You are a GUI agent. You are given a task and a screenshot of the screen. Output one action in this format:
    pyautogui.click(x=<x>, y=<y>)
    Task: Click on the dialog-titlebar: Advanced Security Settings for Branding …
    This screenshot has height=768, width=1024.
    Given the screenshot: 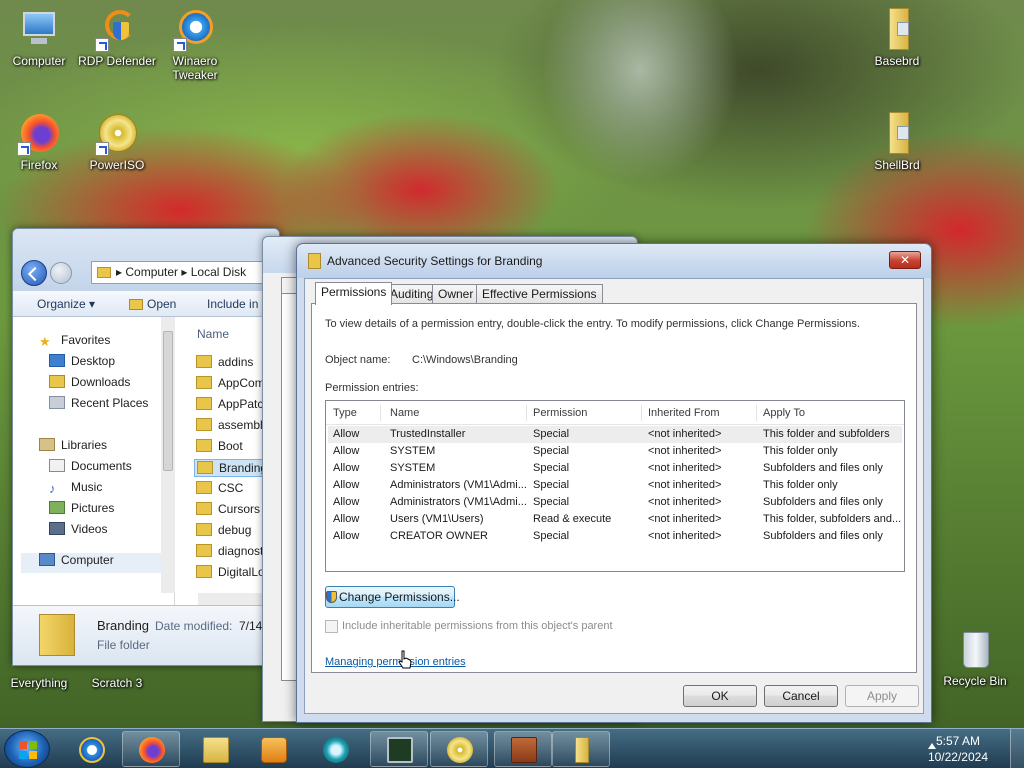 What is the action you would take?
    pyautogui.click(x=614, y=261)
    